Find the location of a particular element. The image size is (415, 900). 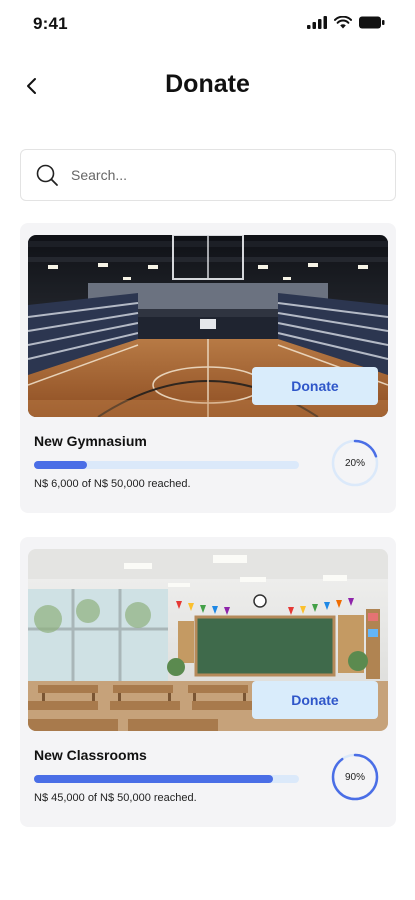

search-icon is located at coordinates (47, 175).